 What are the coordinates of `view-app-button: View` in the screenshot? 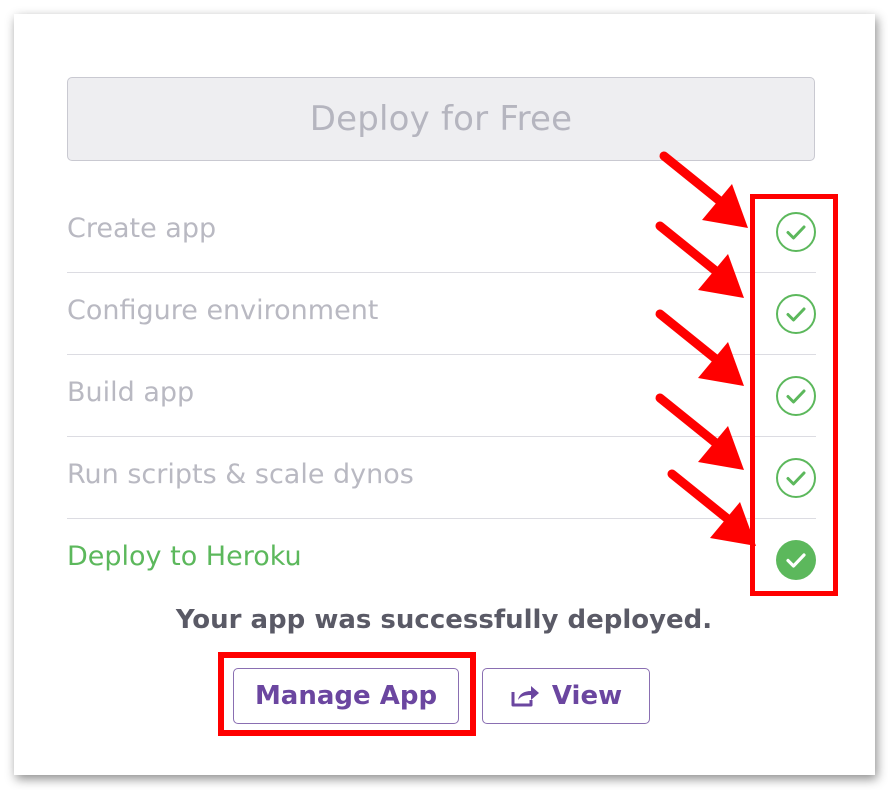 It's located at (566, 696).